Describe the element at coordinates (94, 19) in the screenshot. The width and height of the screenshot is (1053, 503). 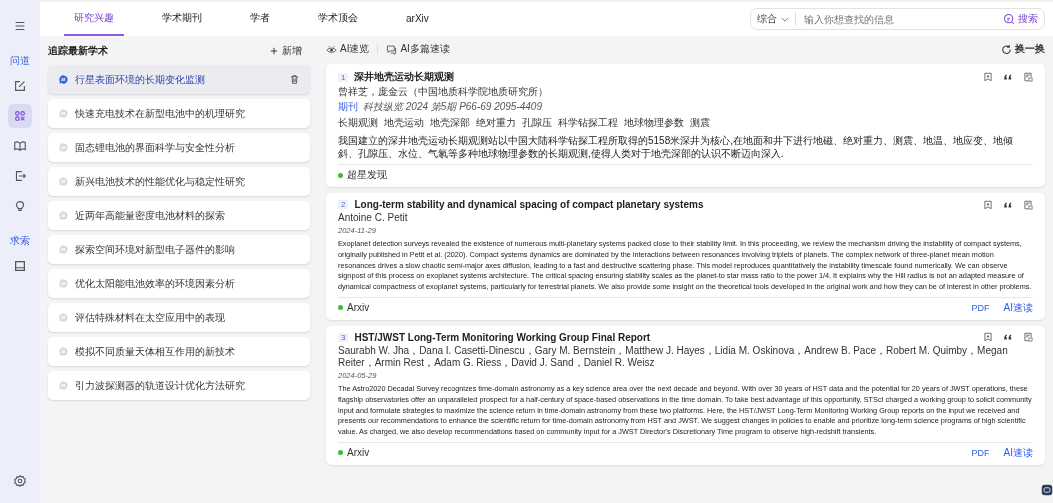
I see `tab: 研究兴趣` at that location.